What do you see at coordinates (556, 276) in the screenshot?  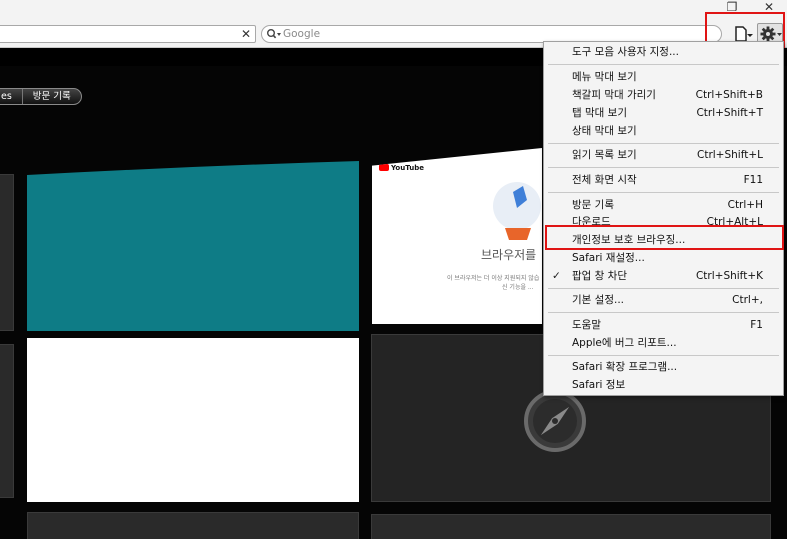 I see `checkmark-icon: ✓` at bounding box center [556, 276].